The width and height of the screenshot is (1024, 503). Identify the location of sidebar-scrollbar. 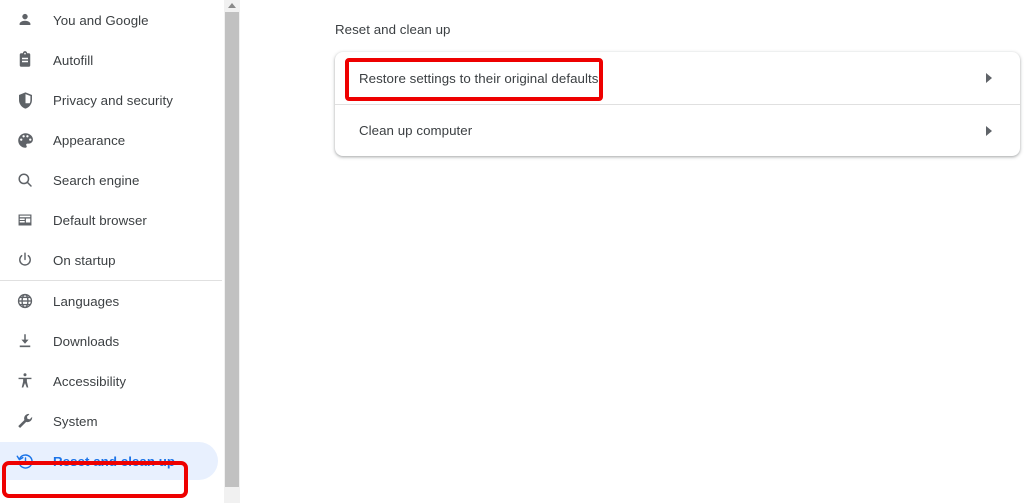
(232, 251).